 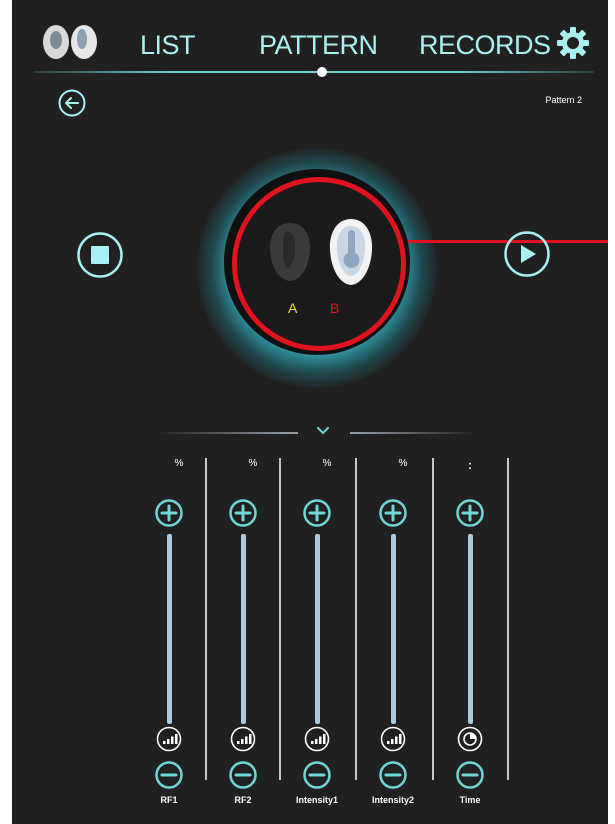 What do you see at coordinates (70, 42) in the screenshot?
I see `earbuds-icon` at bounding box center [70, 42].